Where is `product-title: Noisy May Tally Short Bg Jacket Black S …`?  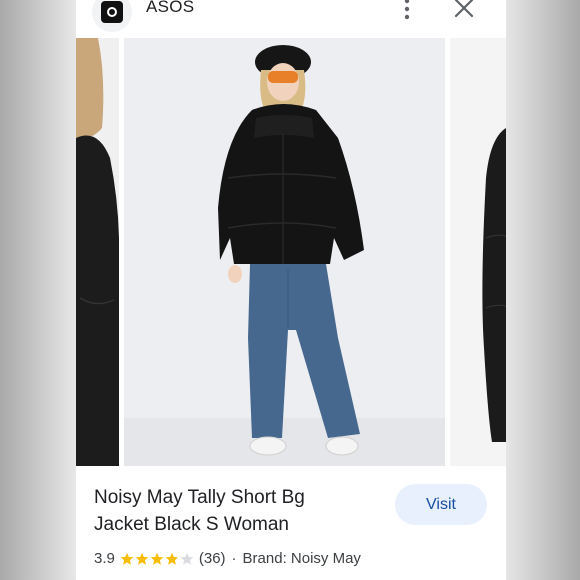
product-title: Noisy May Tally Short Bg Jacket Black S … is located at coordinates (229, 511).